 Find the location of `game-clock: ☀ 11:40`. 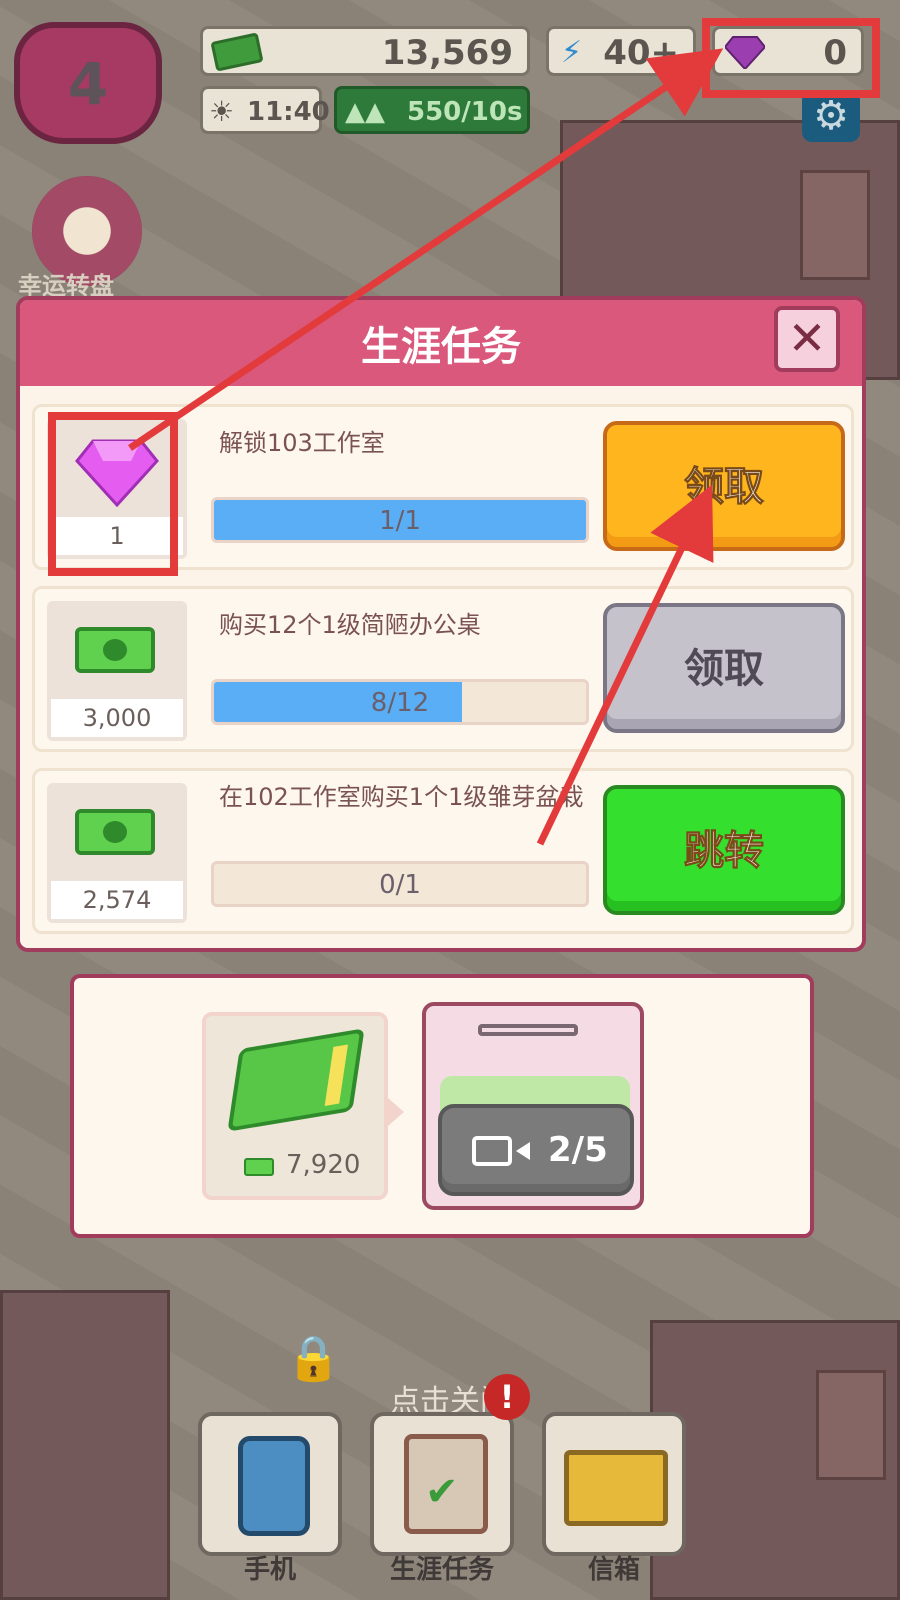

game-clock: ☀ 11:40 is located at coordinates (265, 110).